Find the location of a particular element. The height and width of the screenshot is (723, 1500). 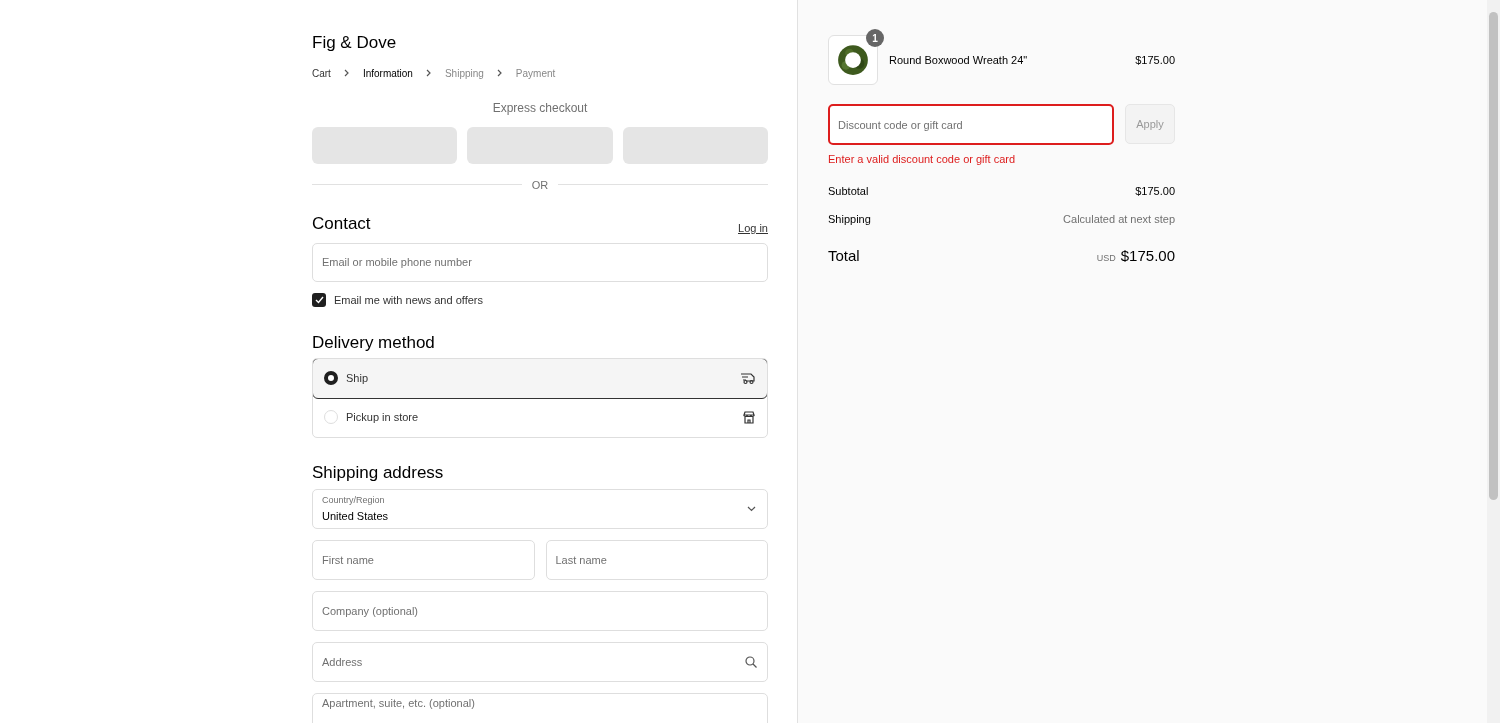

email-field: Email or mobile phone number is located at coordinates (540, 262).